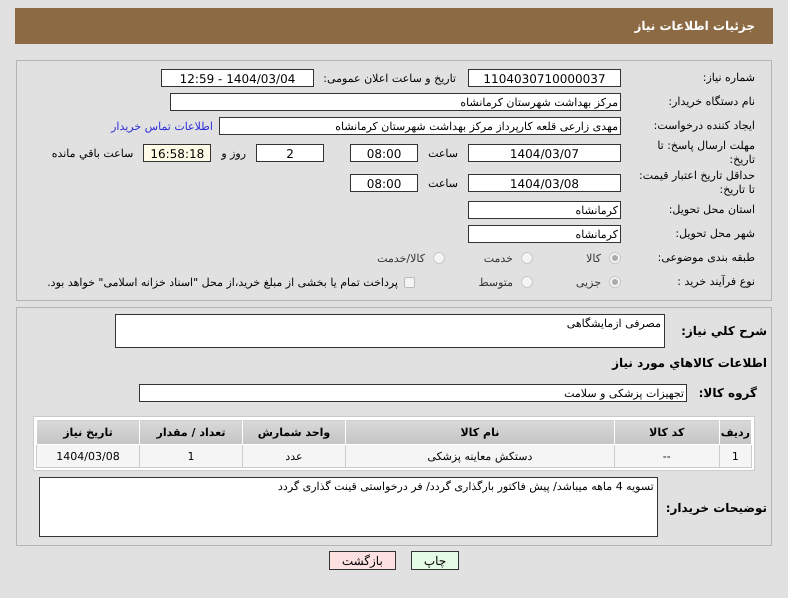 The image size is (788, 598). Describe the element at coordinates (716, 508) in the screenshot. I see `field-label: توضیحات خریدار:` at that location.